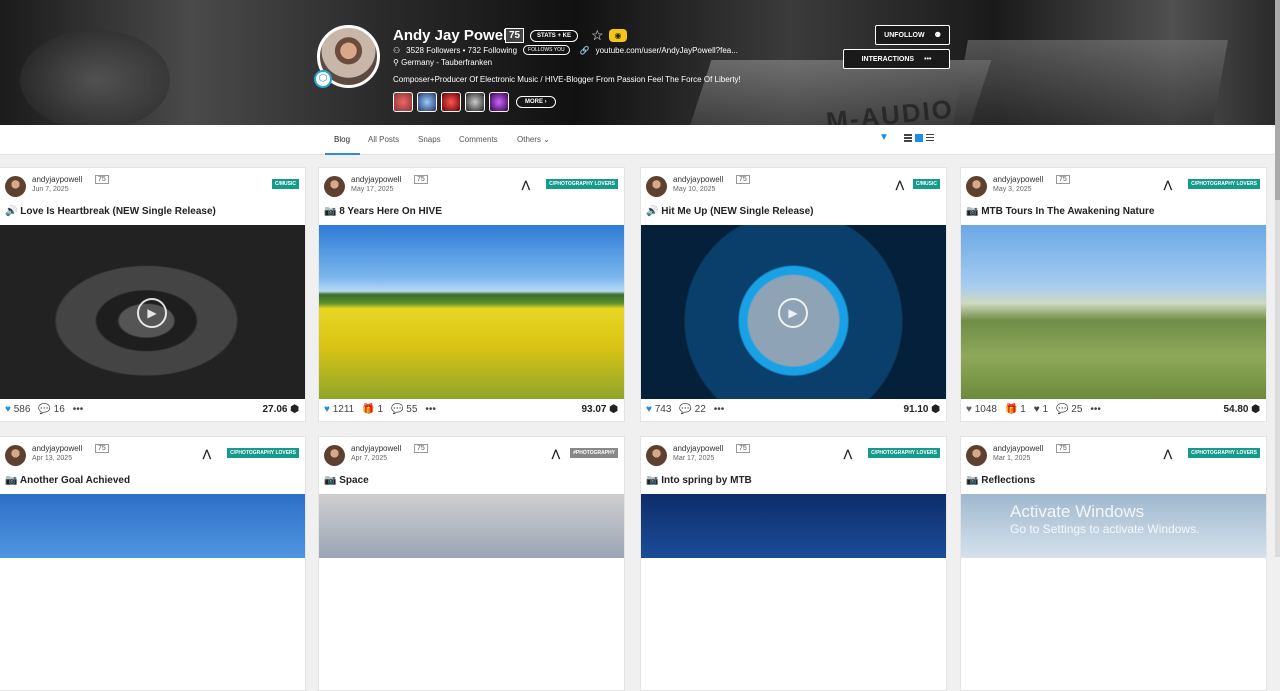 The width and height of the screenshot is (1280, 691). What do you see at coordinates (1167, 454) in the screenshot?
I see `app-icon: ⋀` at bounding box center [1167, 454].